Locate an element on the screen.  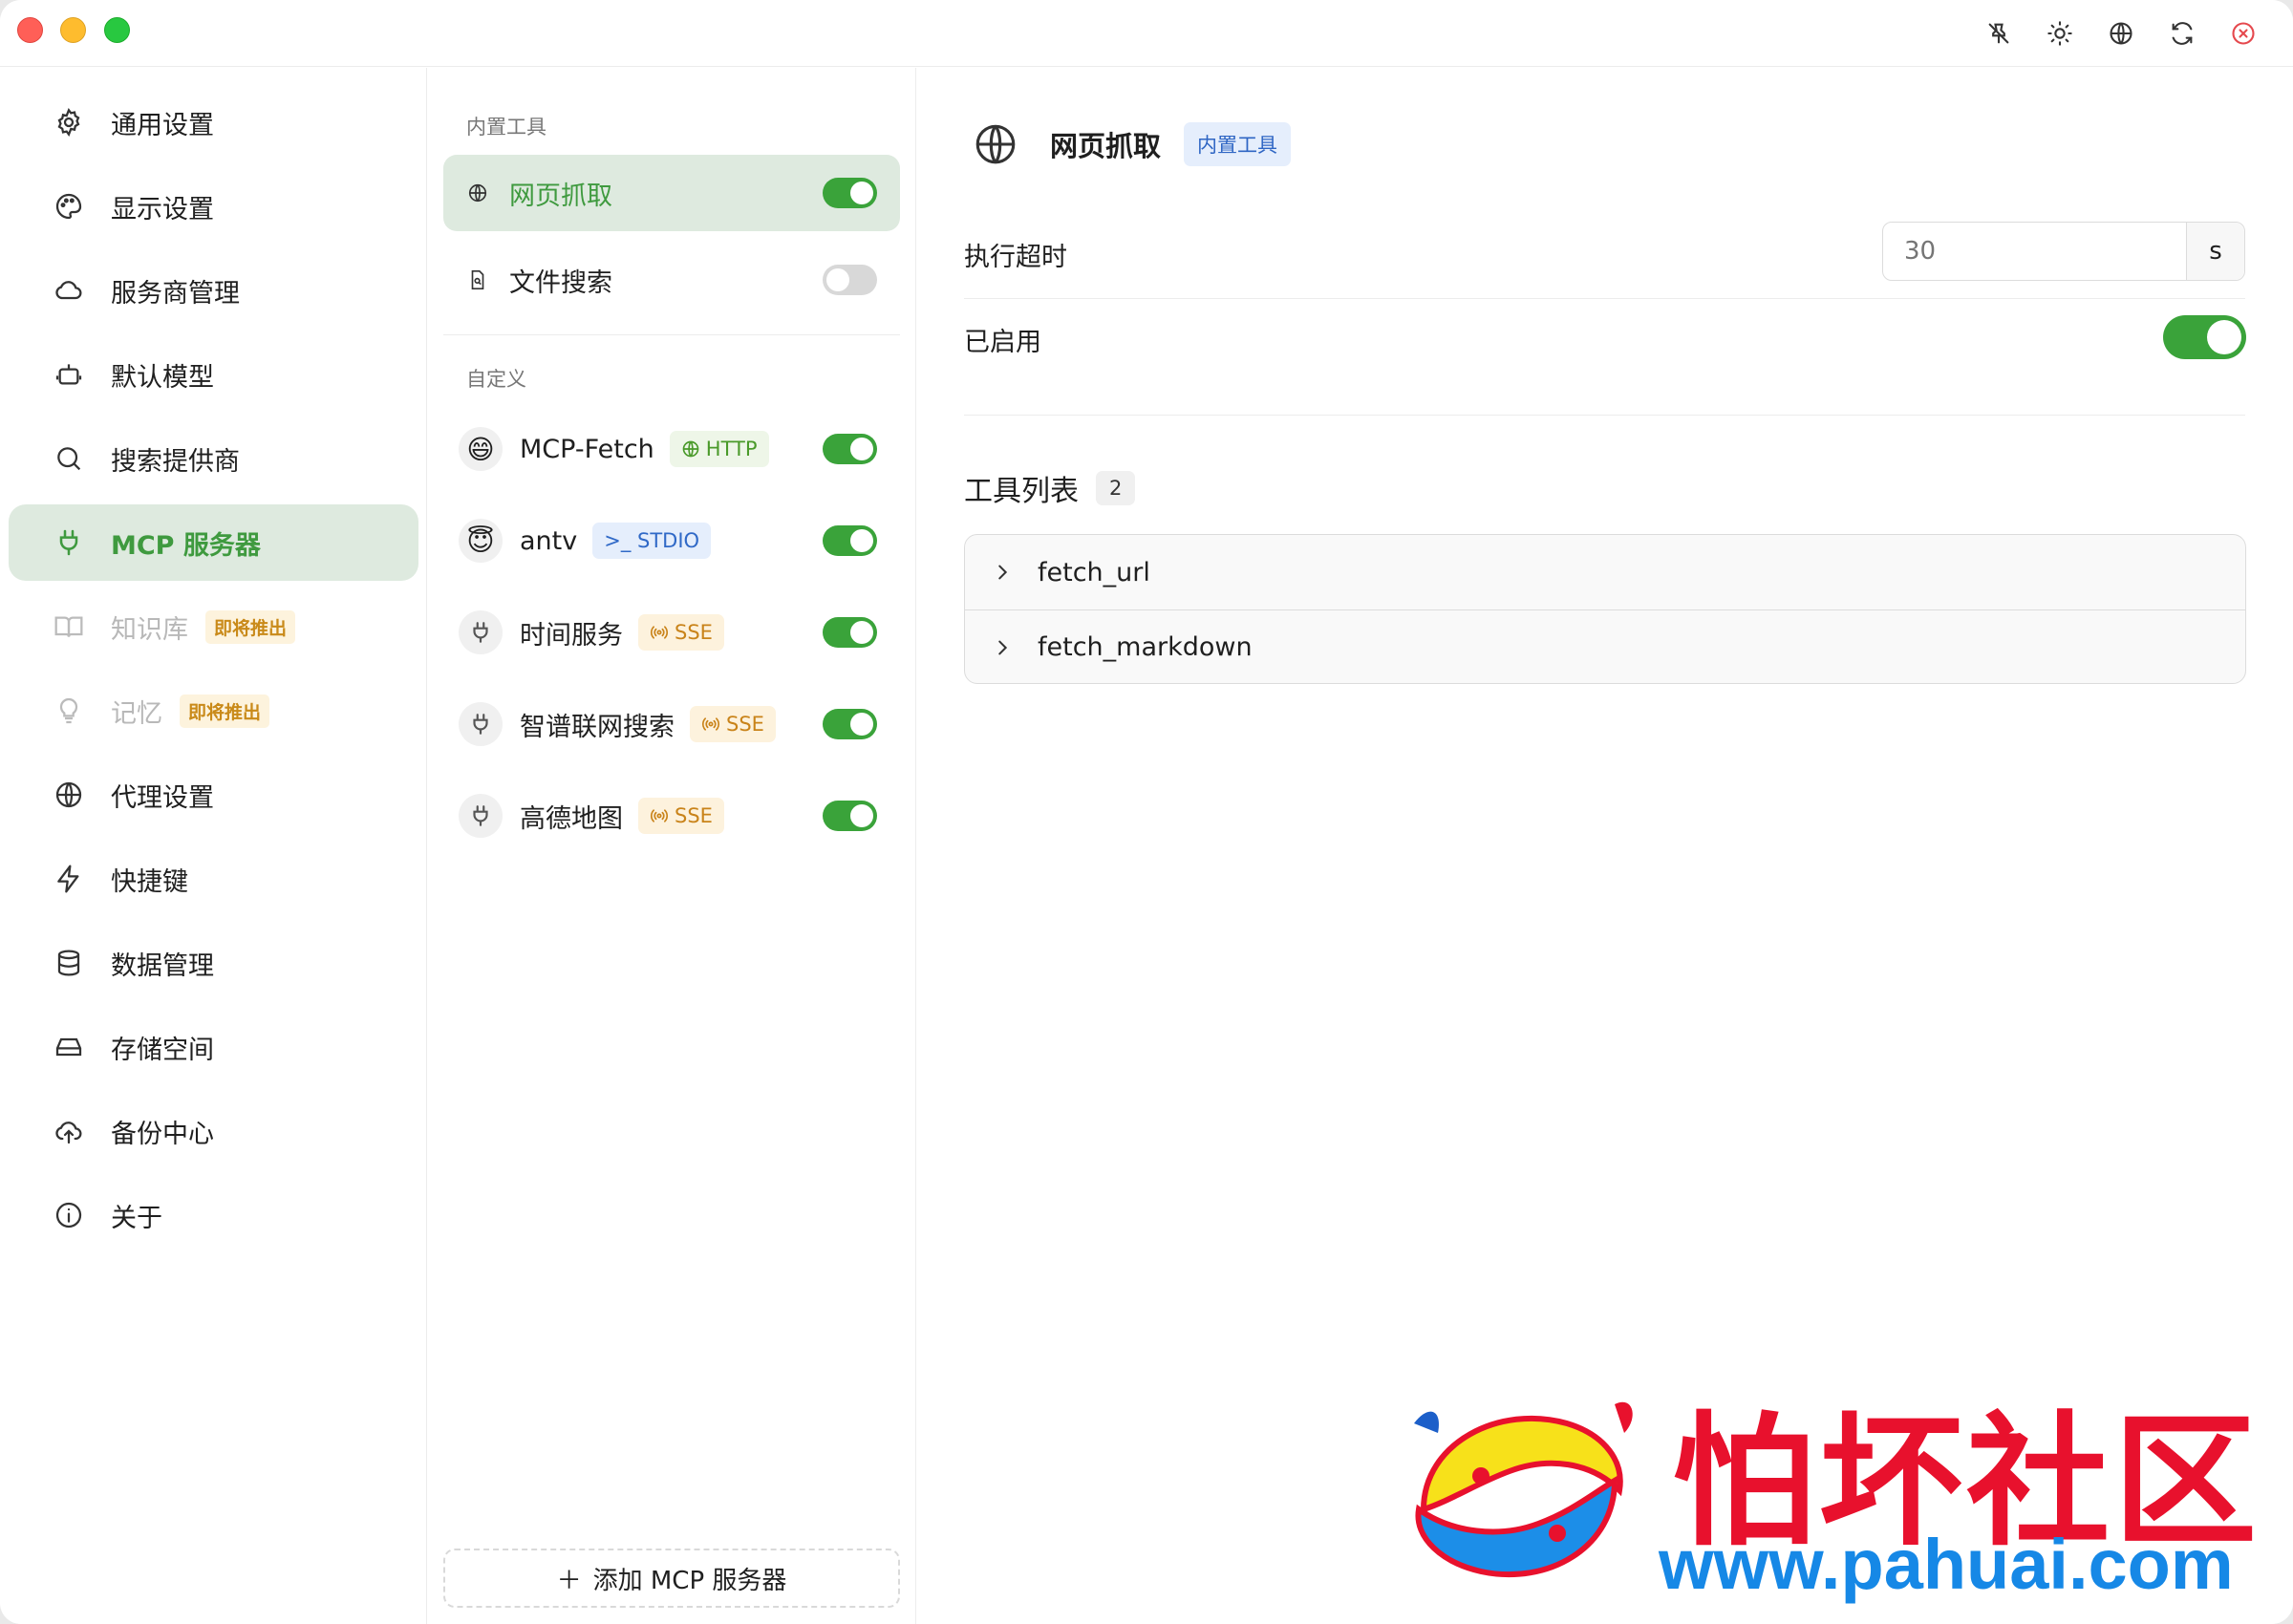
timeout-label: 执行超时 is located at coordinates (1015, 258).